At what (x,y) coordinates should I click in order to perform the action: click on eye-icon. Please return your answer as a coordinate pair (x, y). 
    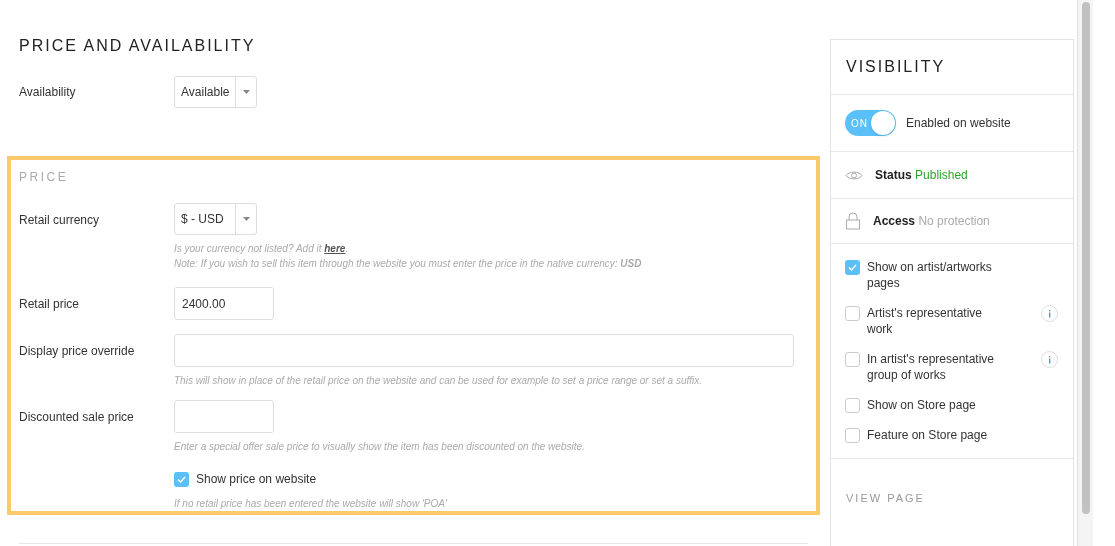
    Looking at the image, I should click on (854, 175).